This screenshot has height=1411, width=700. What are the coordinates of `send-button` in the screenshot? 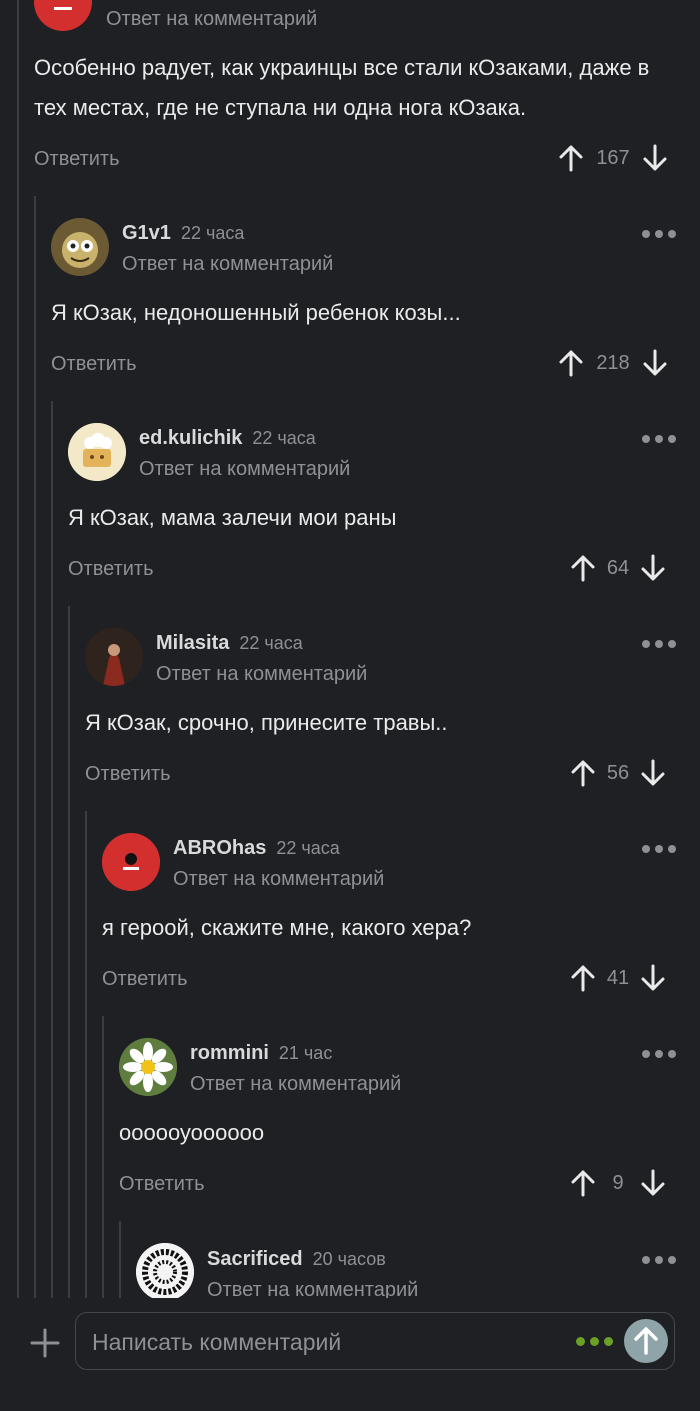 It's located at (646, 1341).